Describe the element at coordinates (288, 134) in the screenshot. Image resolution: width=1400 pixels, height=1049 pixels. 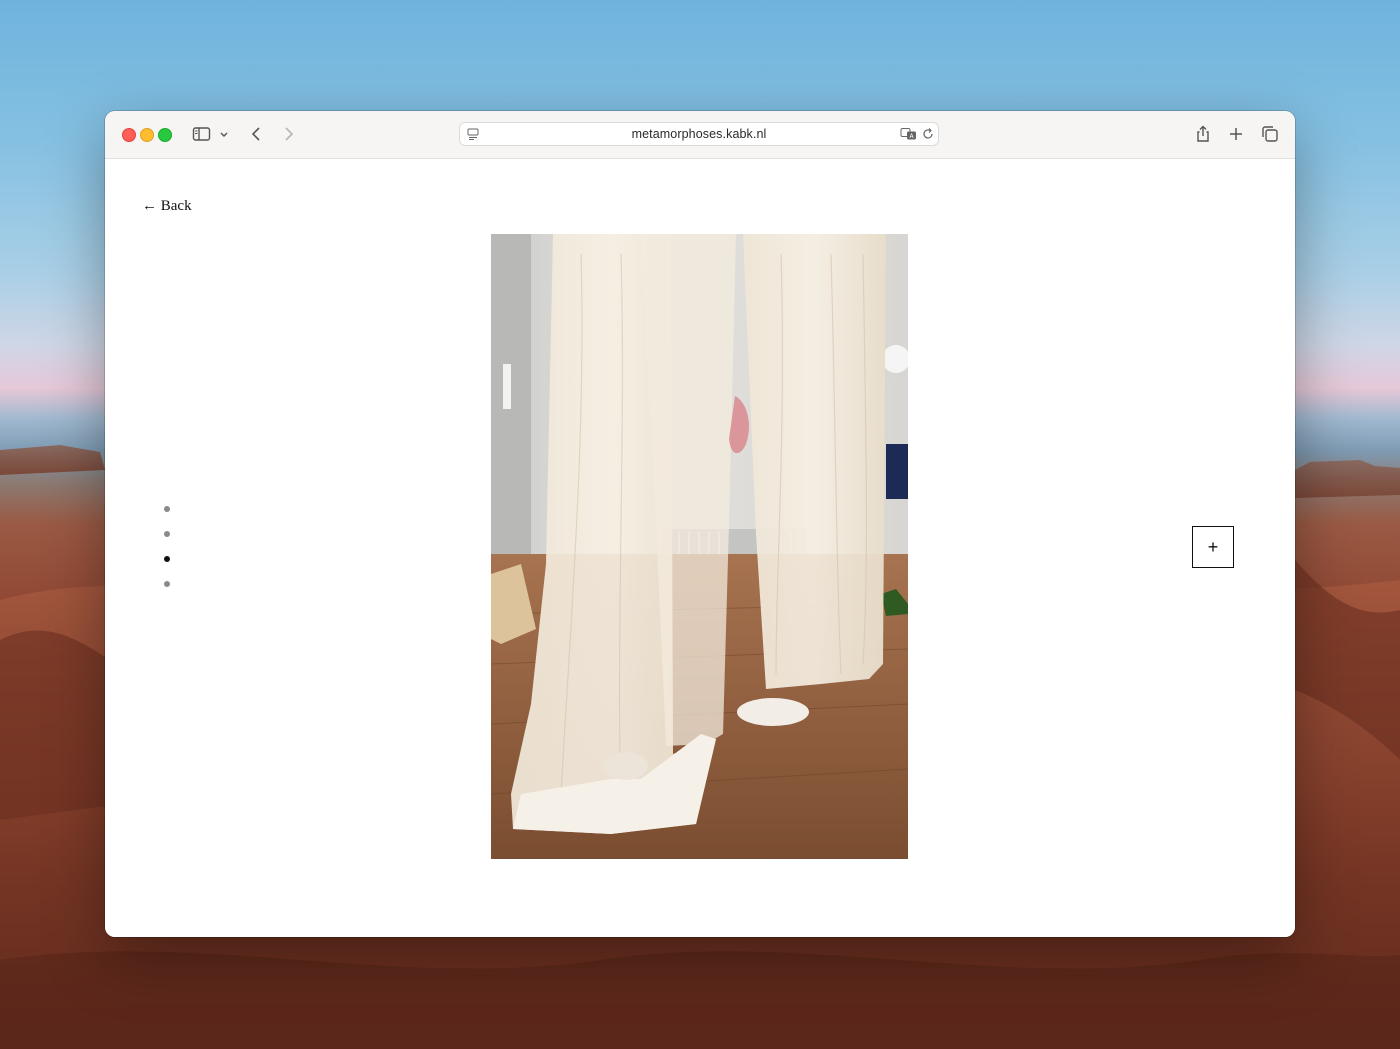
I see `chevron-right-icon` at that location.